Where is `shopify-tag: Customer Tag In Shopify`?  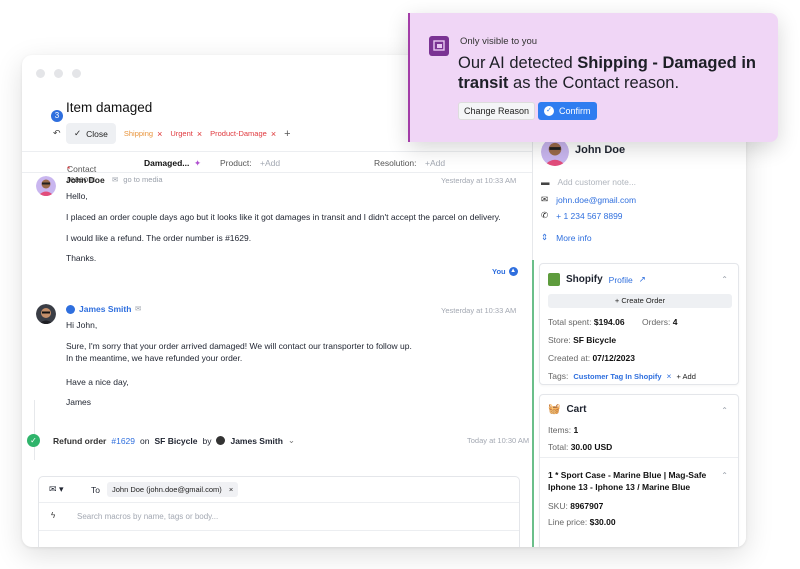 shopify-tag: Customer Tag In Shopify is located at coordinates (617, 376).